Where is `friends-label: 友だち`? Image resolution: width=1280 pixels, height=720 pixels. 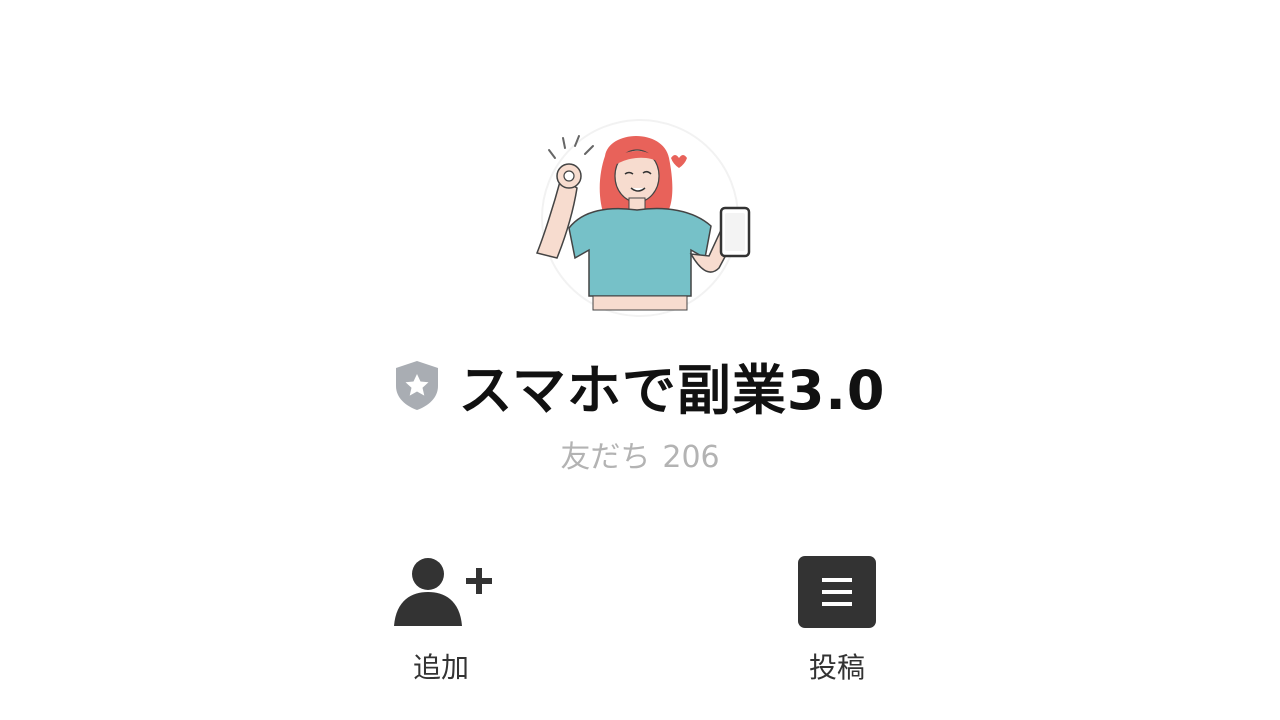
friends-label: 友だち is located at coordinates (605, 457).